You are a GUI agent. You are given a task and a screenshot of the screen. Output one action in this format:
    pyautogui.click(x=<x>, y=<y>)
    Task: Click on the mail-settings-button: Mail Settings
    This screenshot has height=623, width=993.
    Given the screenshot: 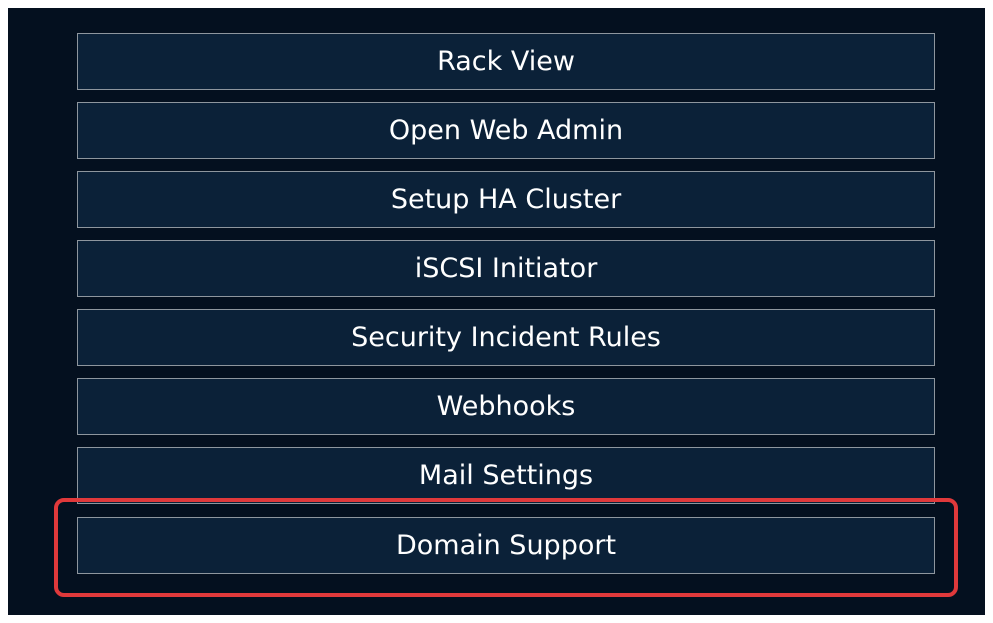 What is the action you would take?
    pyautogui.click(x=506, y=475)
    